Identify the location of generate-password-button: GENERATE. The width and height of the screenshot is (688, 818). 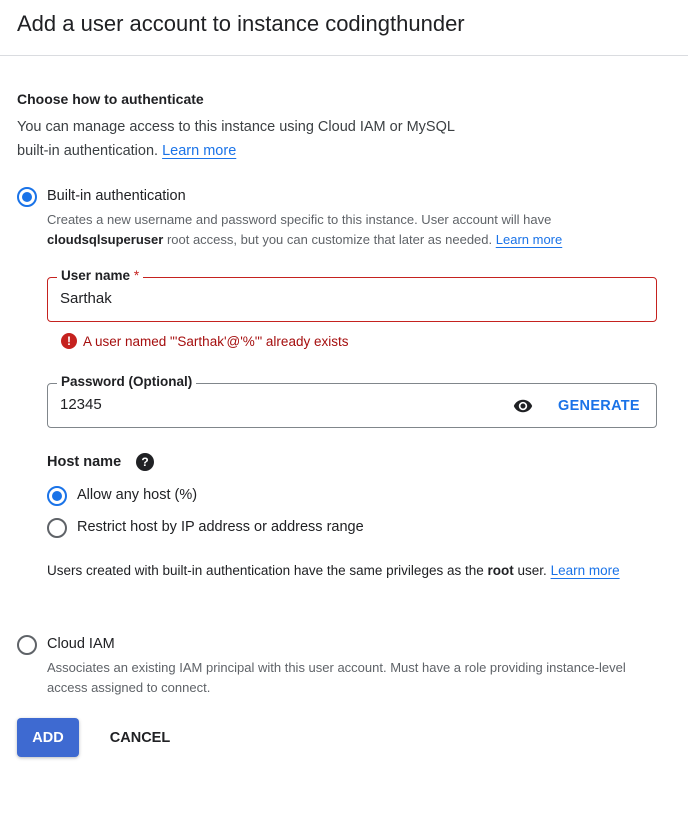
(599, 406).